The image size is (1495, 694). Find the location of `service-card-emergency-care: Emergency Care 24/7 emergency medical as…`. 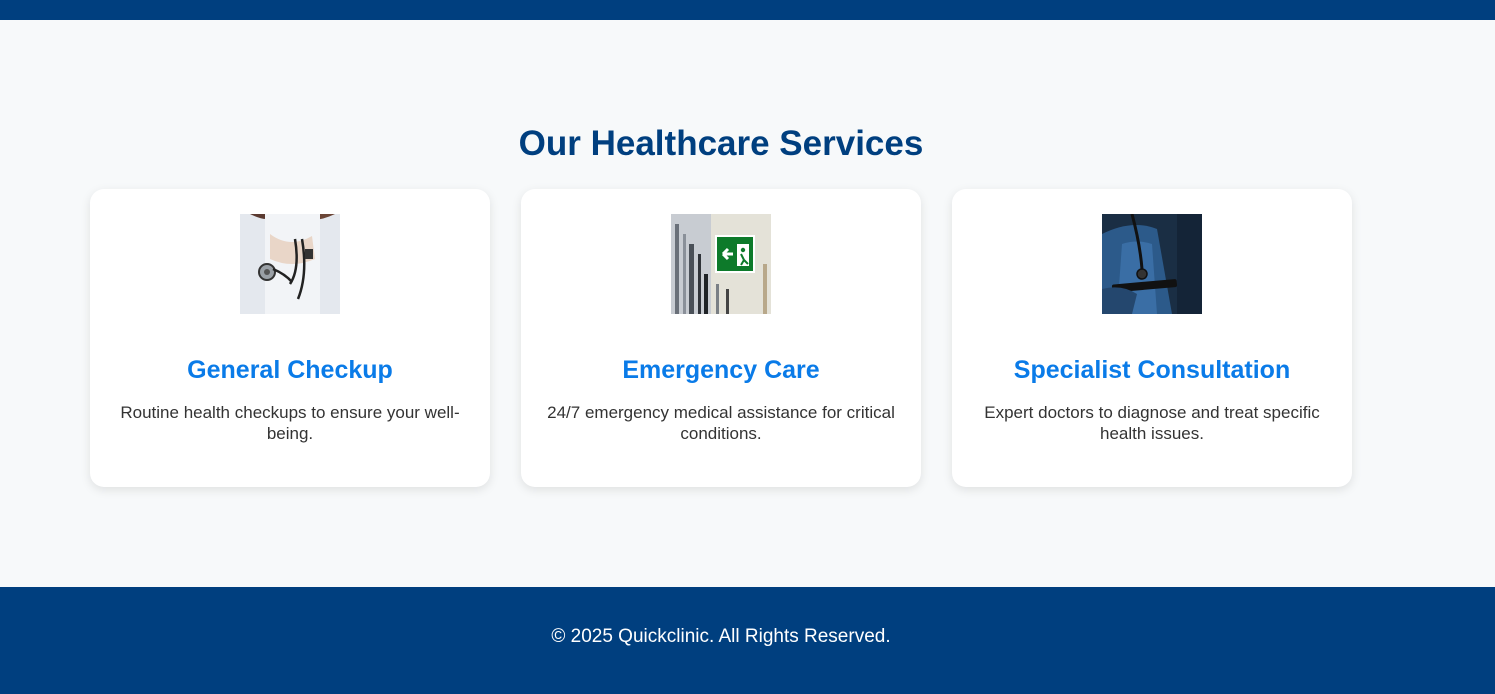

service-card-emergency-care: Emergency Care 24/7 emergency medical as… is located at coordinates (721, 338).